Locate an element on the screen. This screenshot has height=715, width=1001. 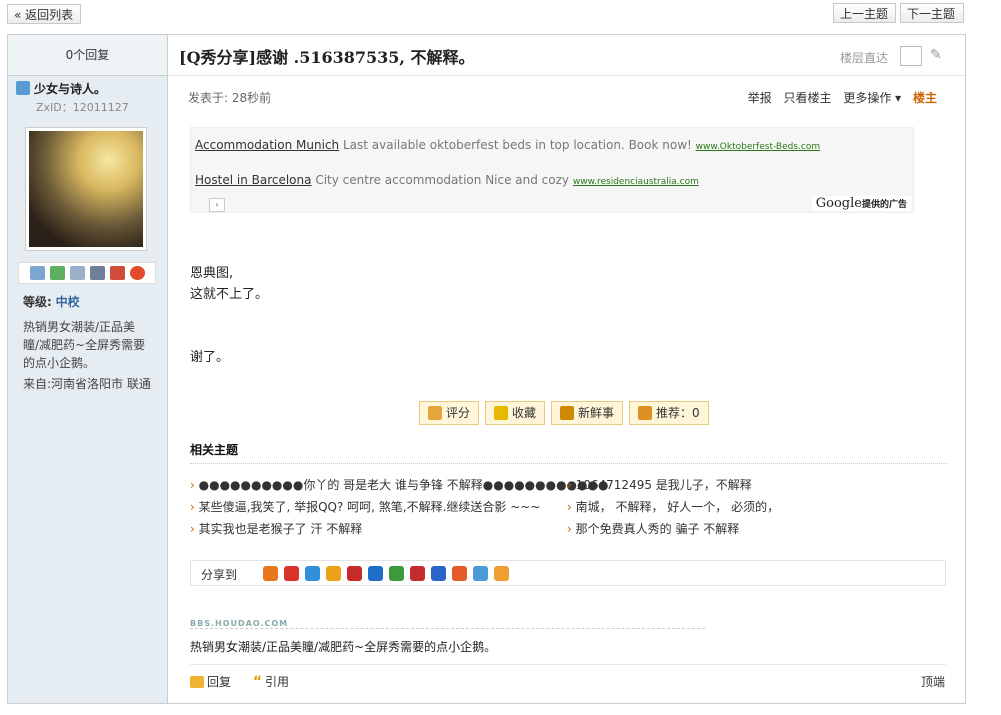
ad-url-link: www.residenciaustralia.com is located at coordinates (636, 182).